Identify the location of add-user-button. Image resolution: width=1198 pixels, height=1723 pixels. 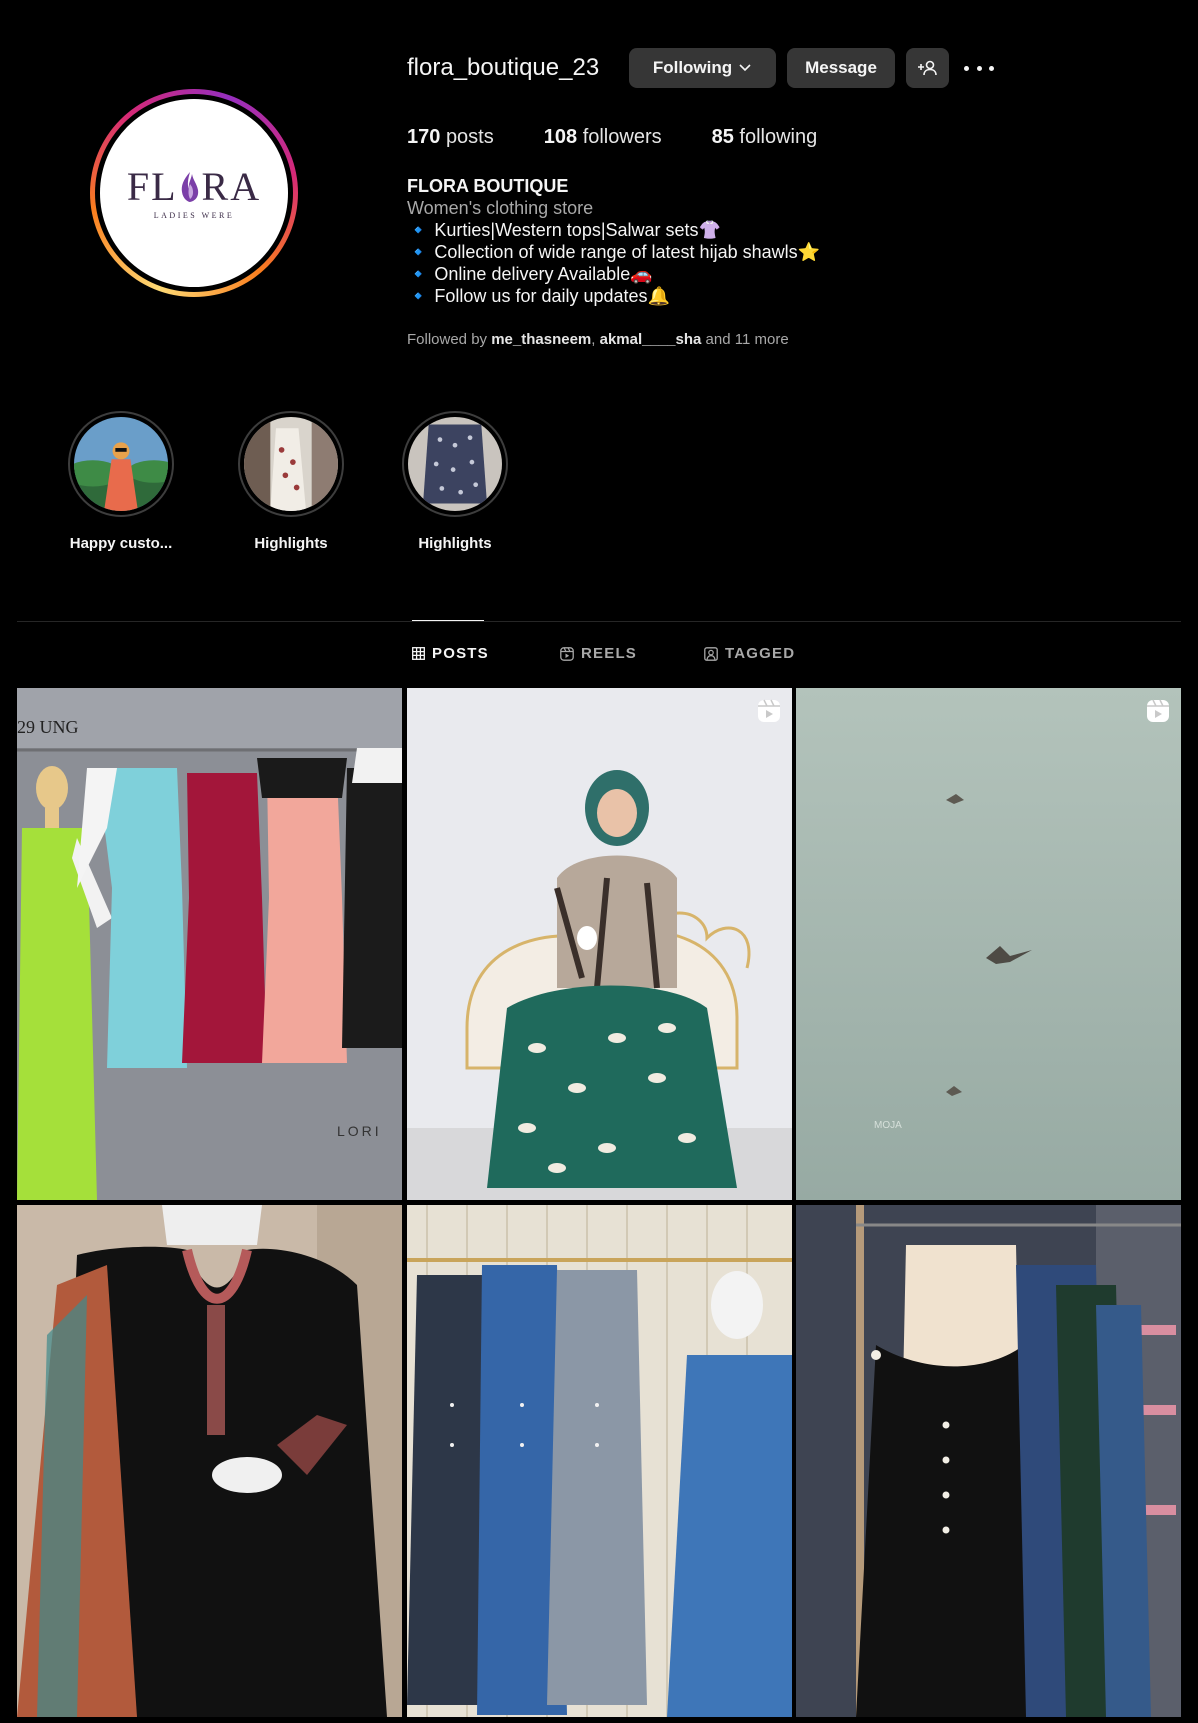
(927, 68).